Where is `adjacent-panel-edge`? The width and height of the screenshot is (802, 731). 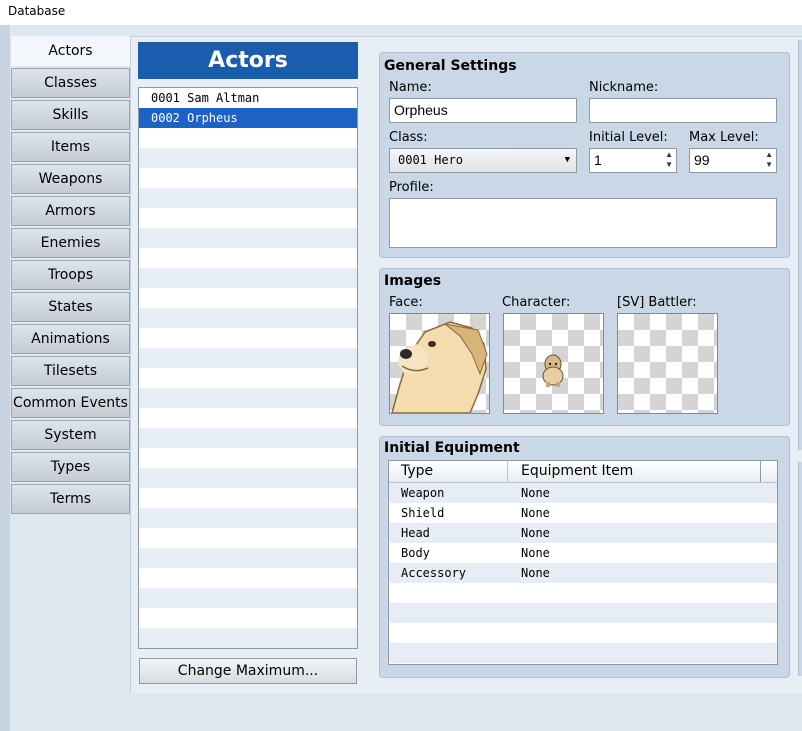 adjacent-panel-edge is located at coordinates (800, 245).